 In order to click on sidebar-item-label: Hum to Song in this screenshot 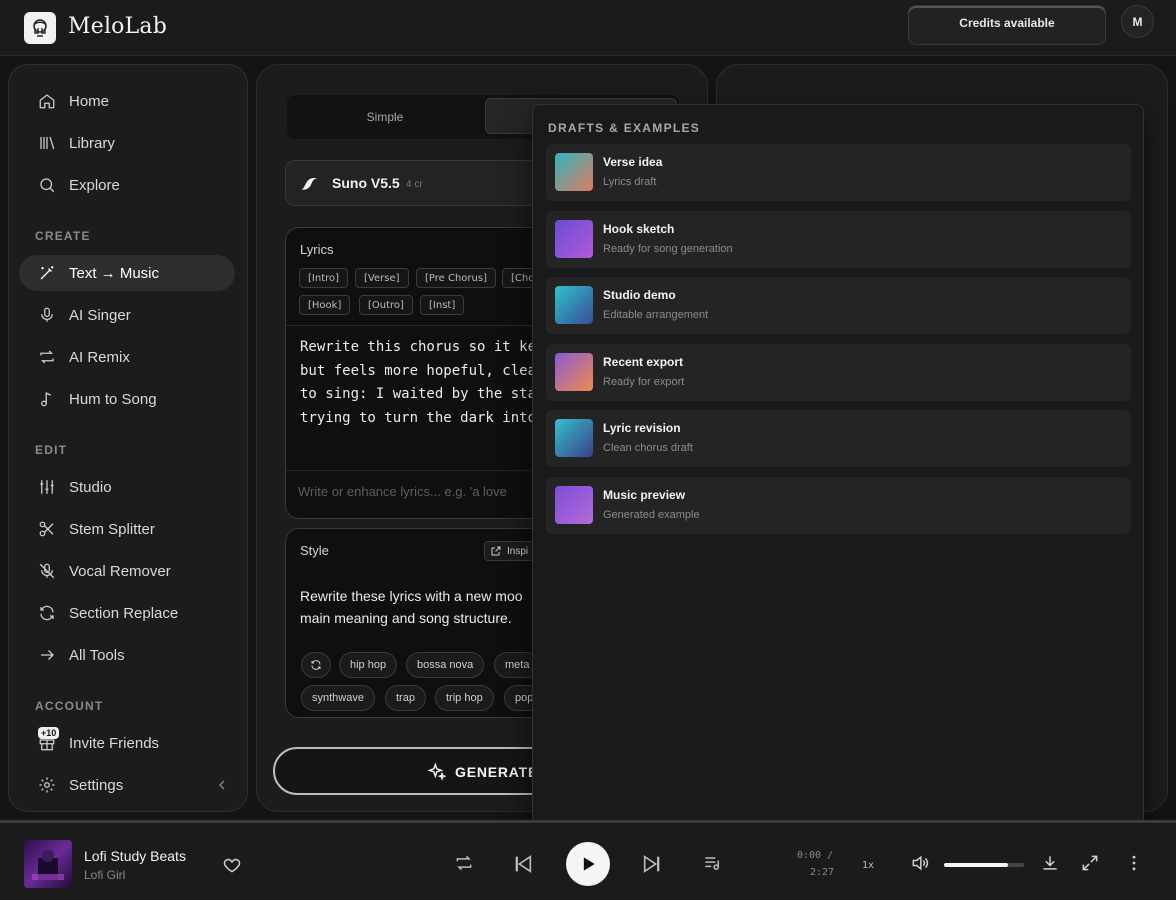, I will do `click(113, 399)`.